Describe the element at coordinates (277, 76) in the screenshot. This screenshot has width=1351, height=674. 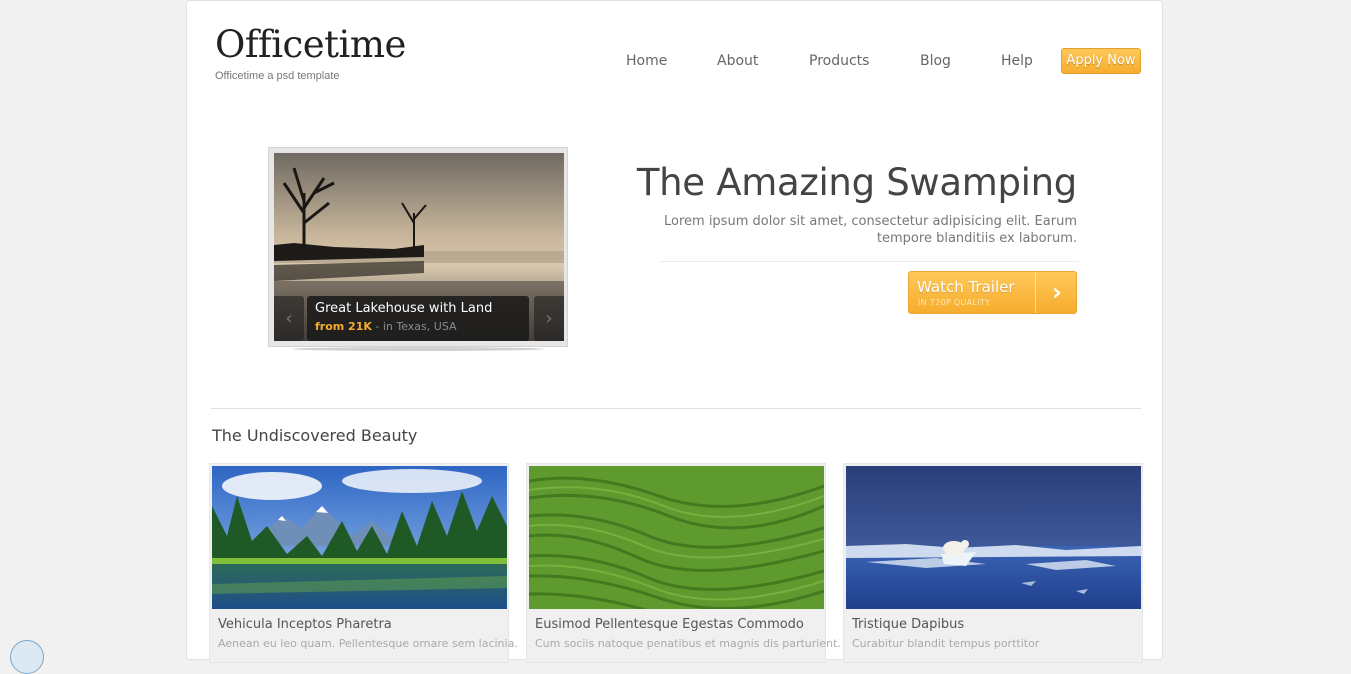
I see `site-tagline: Officetime a psd template` at that location.